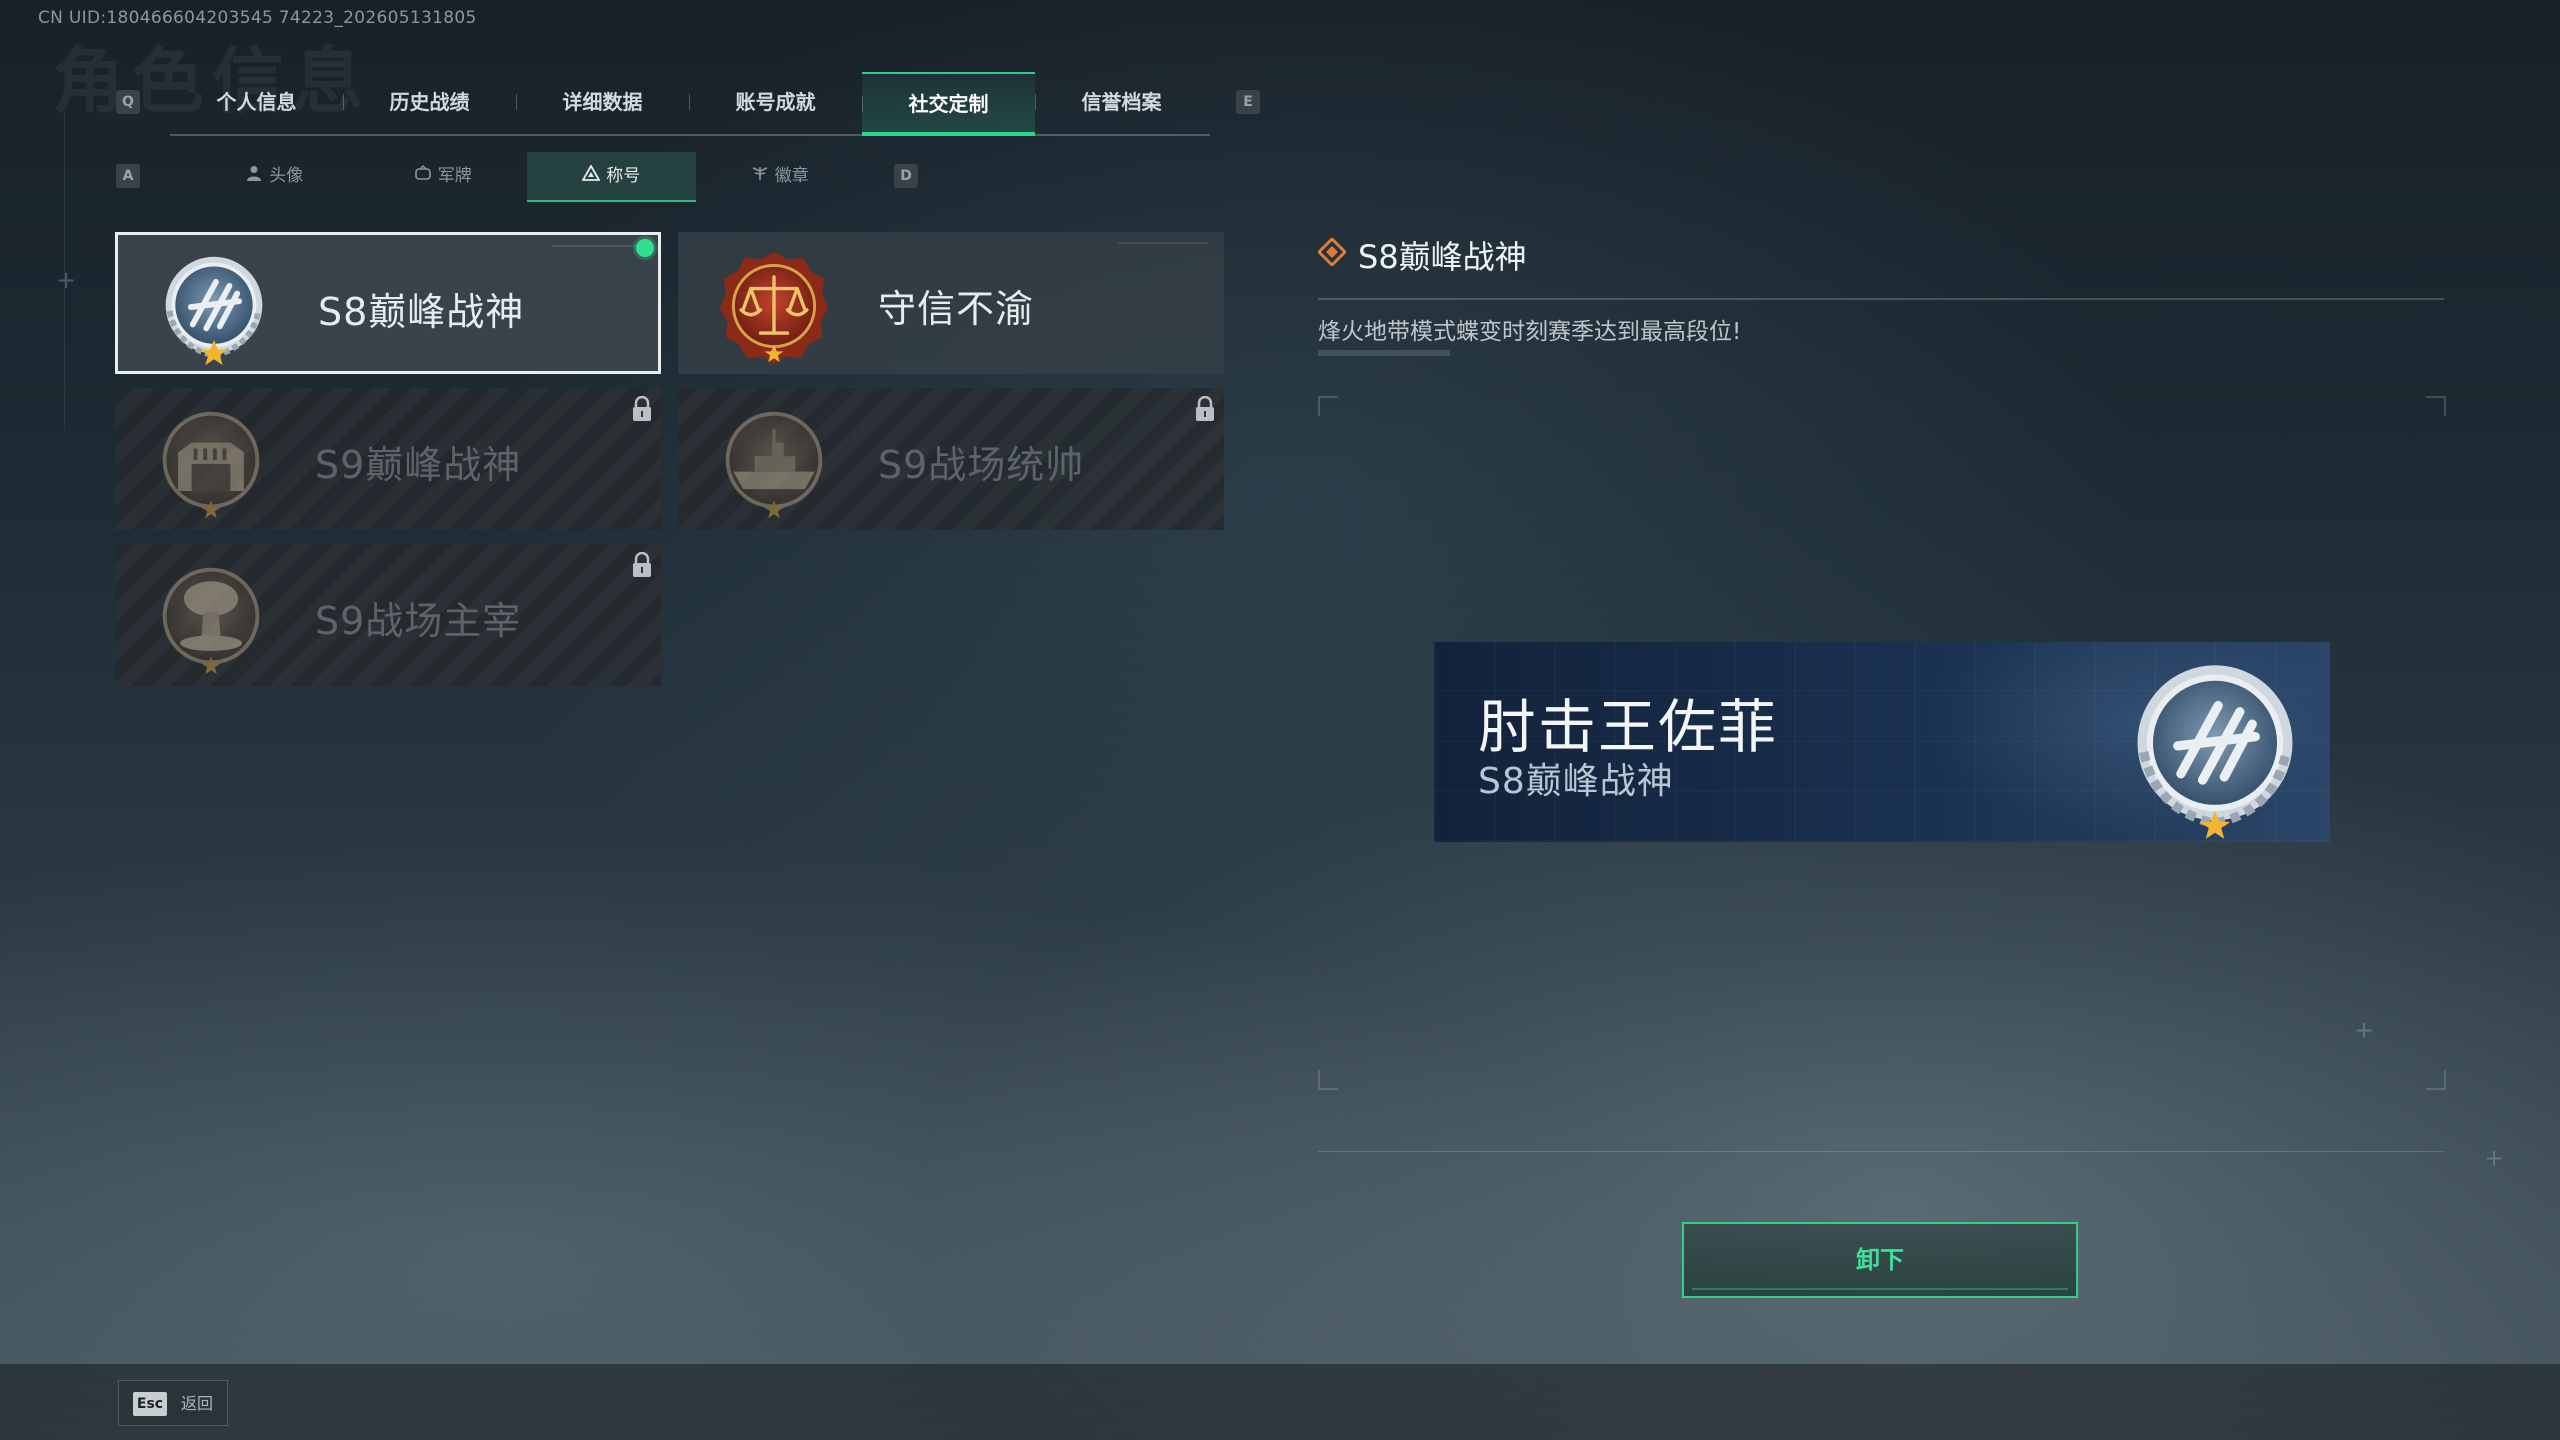 This screenshot has width=2560, height=1440. Describe the element at coordinates (254, 176) in the screenshot. I see `person-icon` at that location.